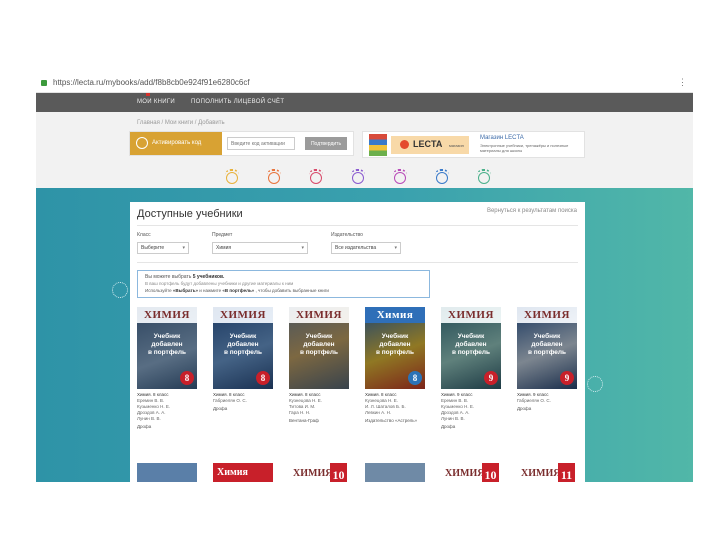 This screenshot has height=540, width=720. I want to click on activation-code-input, so click(261, 143).